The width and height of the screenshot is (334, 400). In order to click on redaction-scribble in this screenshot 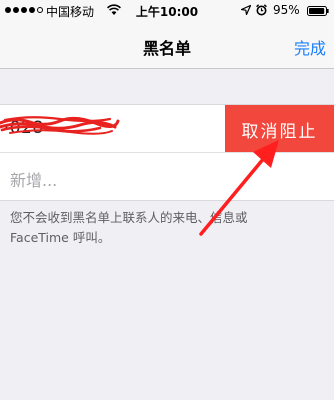, I will do `click(60, 125)`.